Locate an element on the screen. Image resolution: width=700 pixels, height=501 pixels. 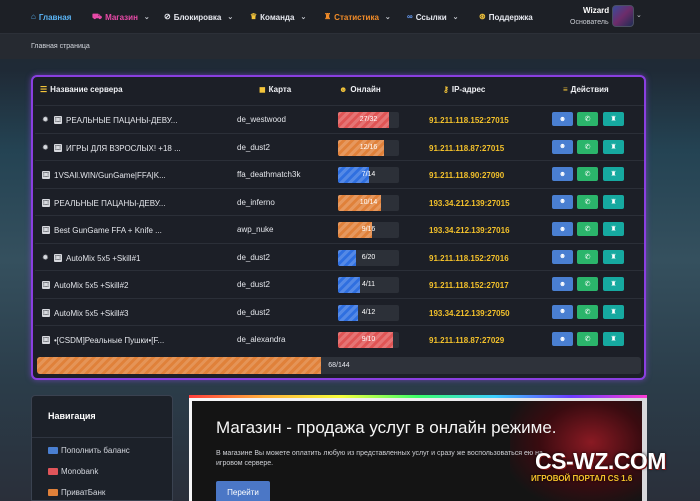
column-header-online: ☻ Онлайн is located at coordinates (360, 89).